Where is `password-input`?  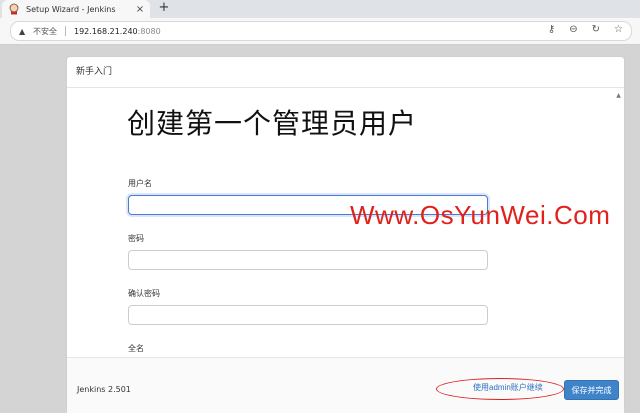 password-input is located at coordinates (308, 260).